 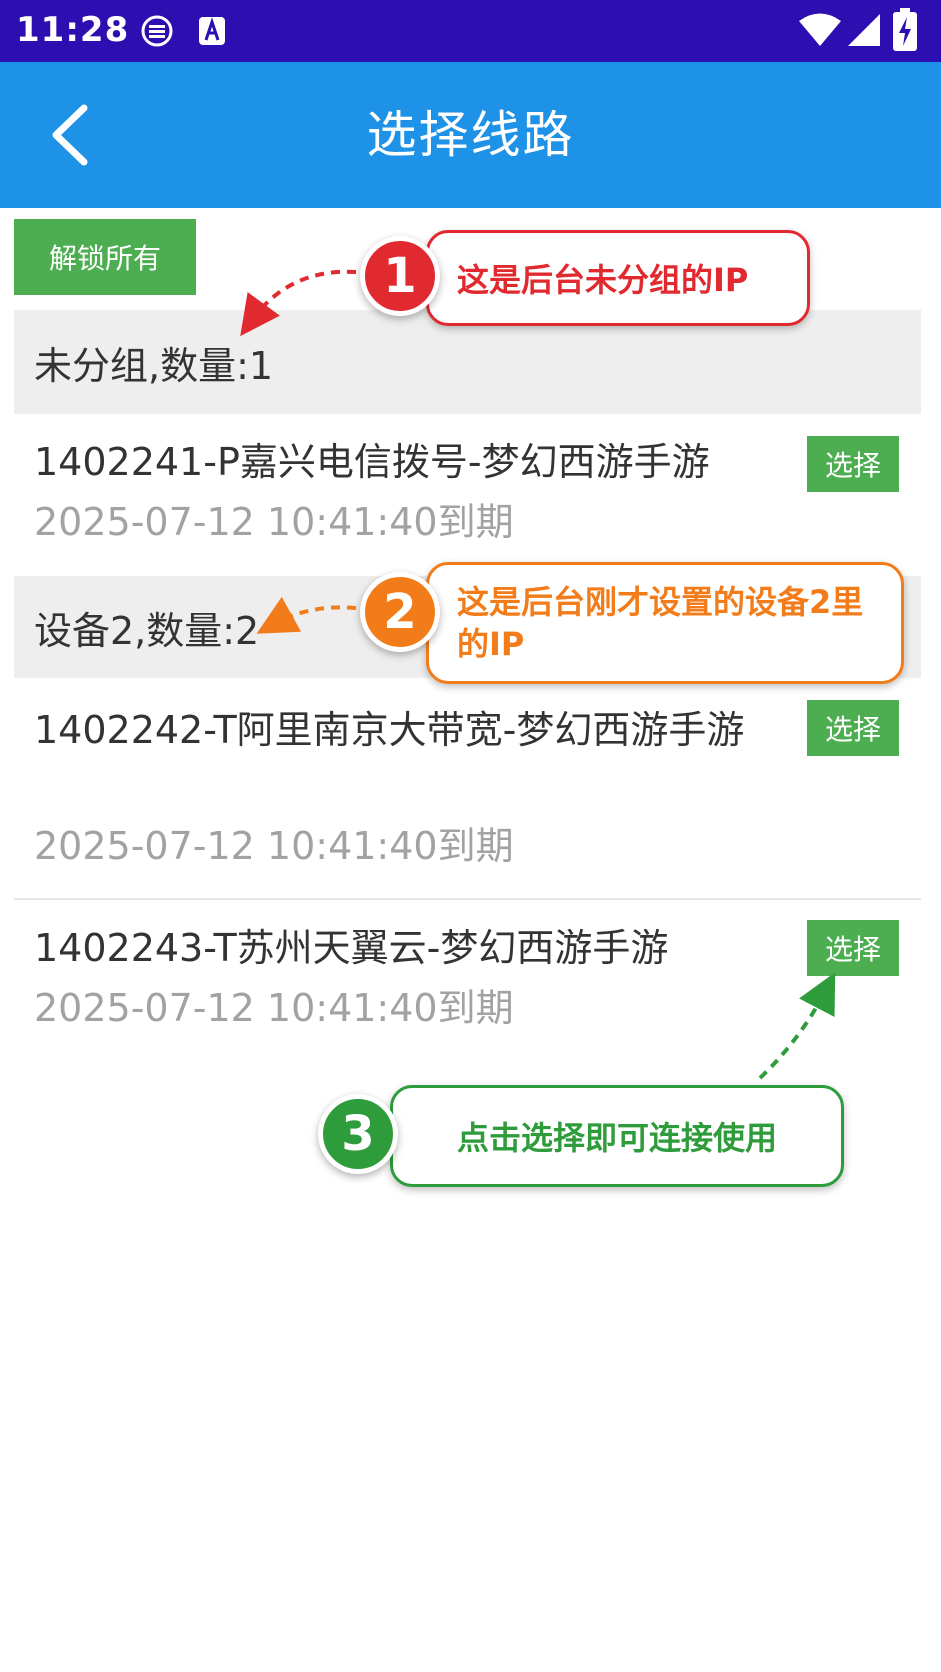 I want to click on notification-icon, so click(x=157, y=31).